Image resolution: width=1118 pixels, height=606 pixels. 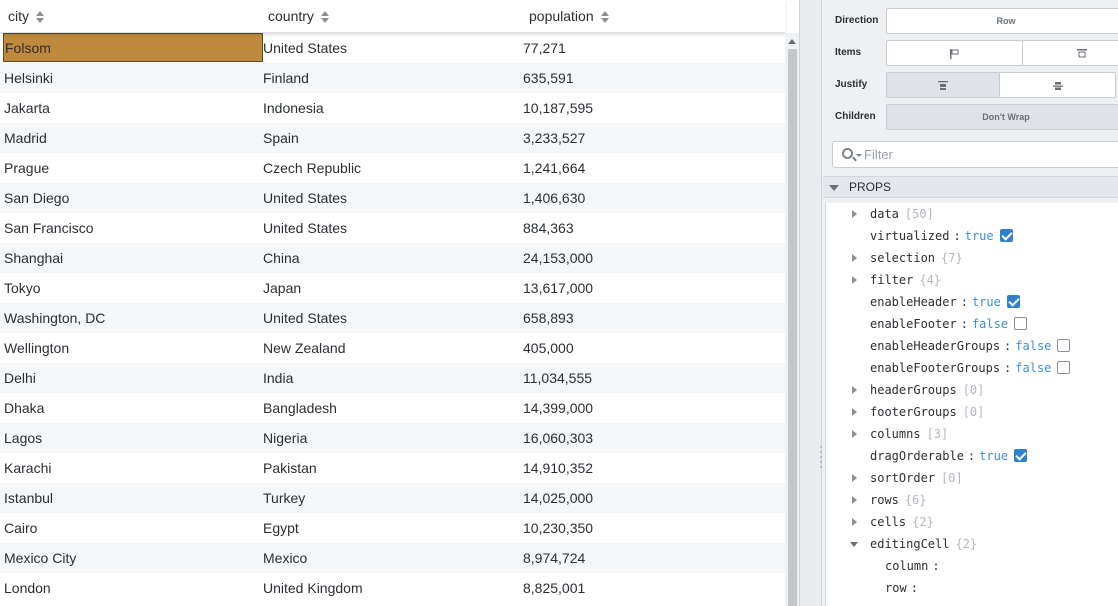 I want to click on scroll-up-icon, so click(x=792, y=41).